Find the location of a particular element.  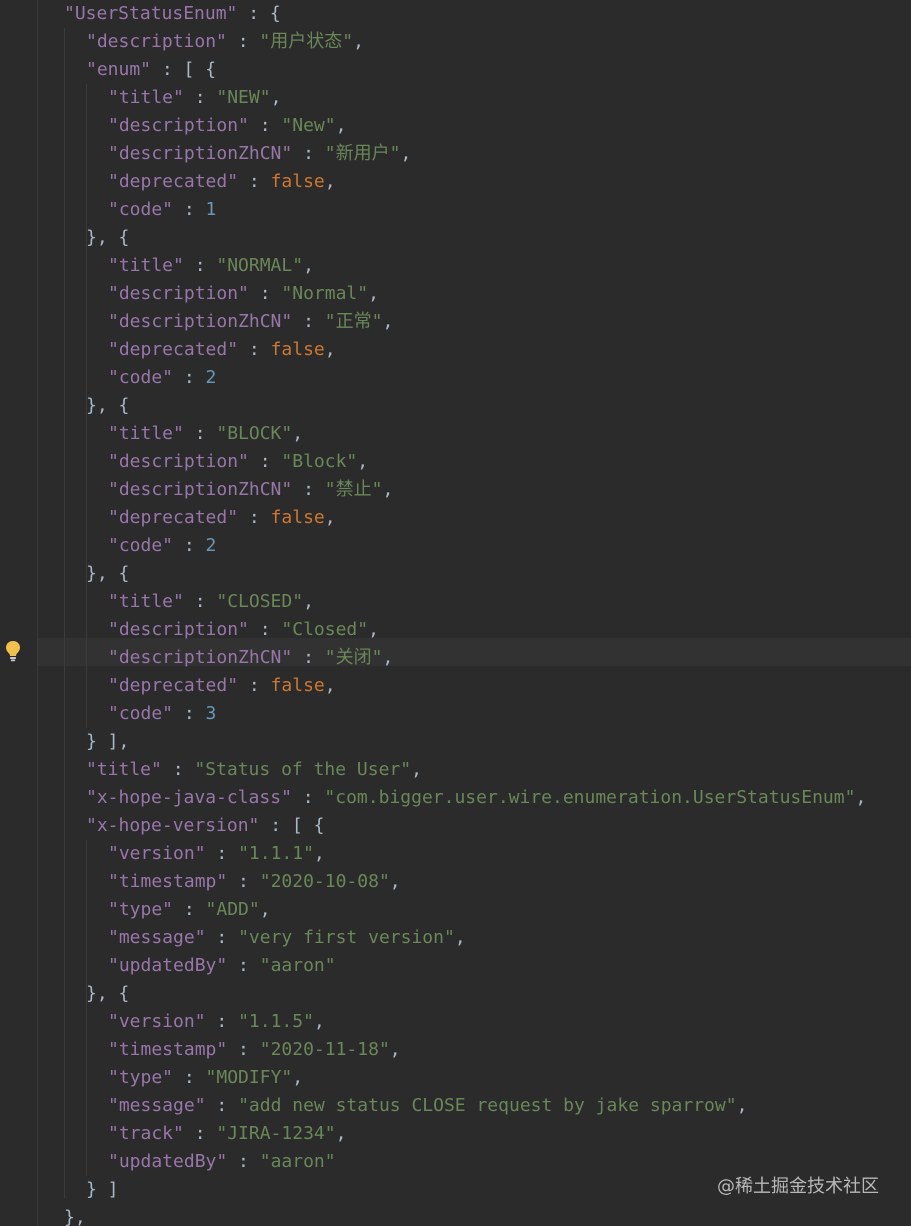

json-string: "1.1.1" is located at coordinates (276, 853).